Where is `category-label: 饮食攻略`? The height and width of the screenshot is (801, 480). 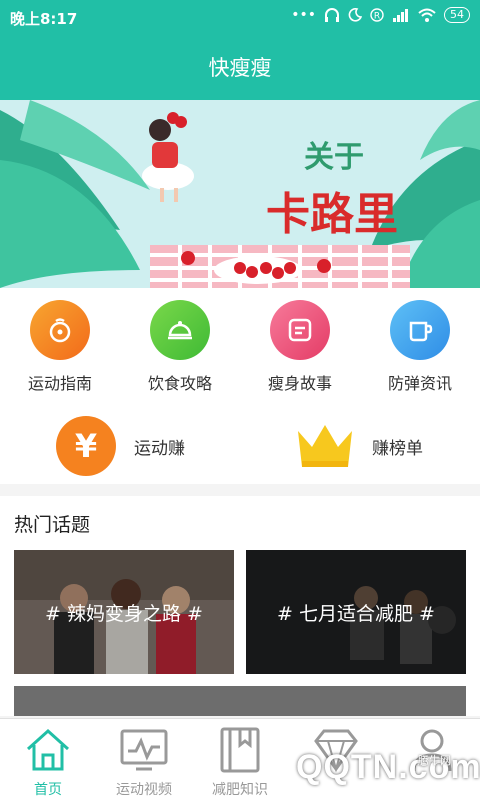 category-label: 饮食攻略 is located at coordinates (179, 383).